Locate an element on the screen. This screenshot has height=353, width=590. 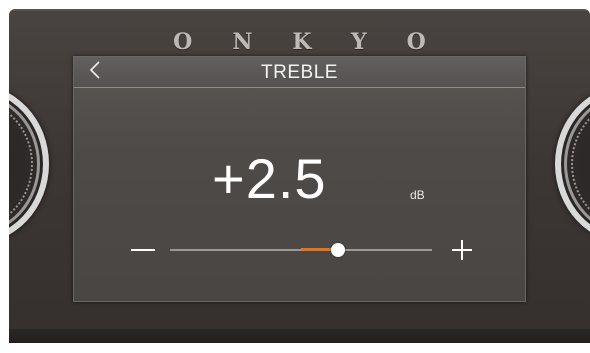
unit-label: dB is located at coordinates (417, 195).